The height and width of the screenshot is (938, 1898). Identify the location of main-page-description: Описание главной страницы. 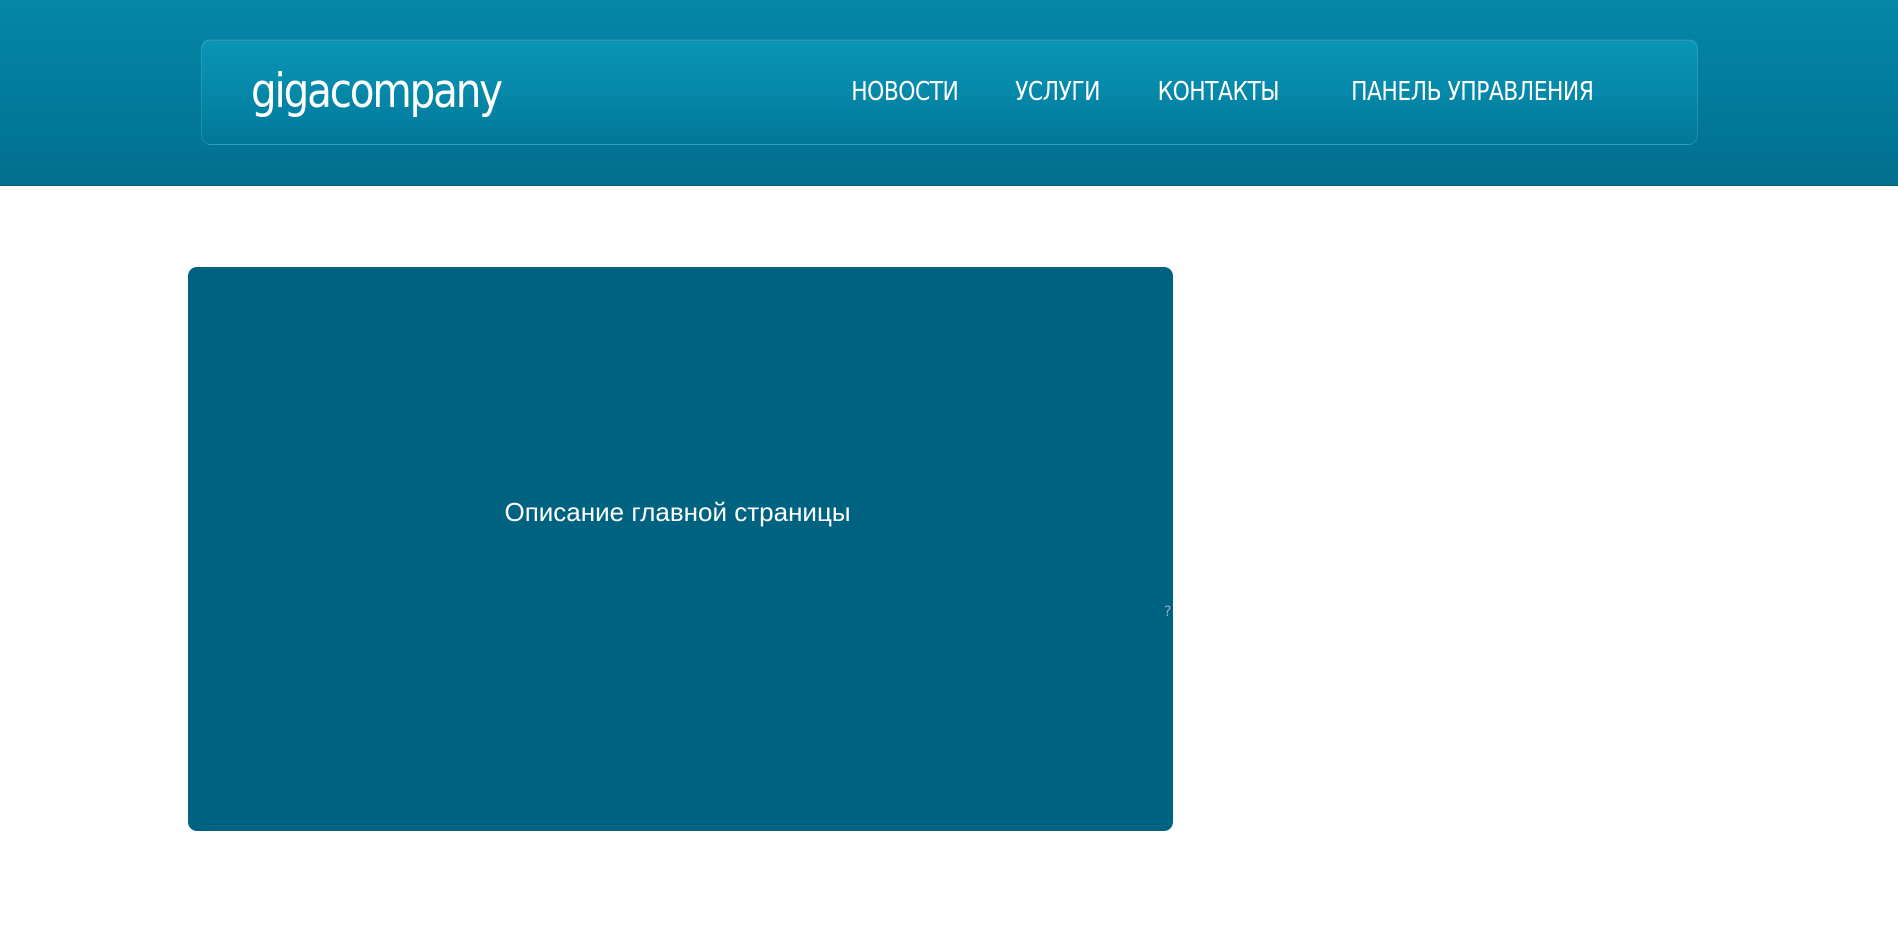
(677, 512).